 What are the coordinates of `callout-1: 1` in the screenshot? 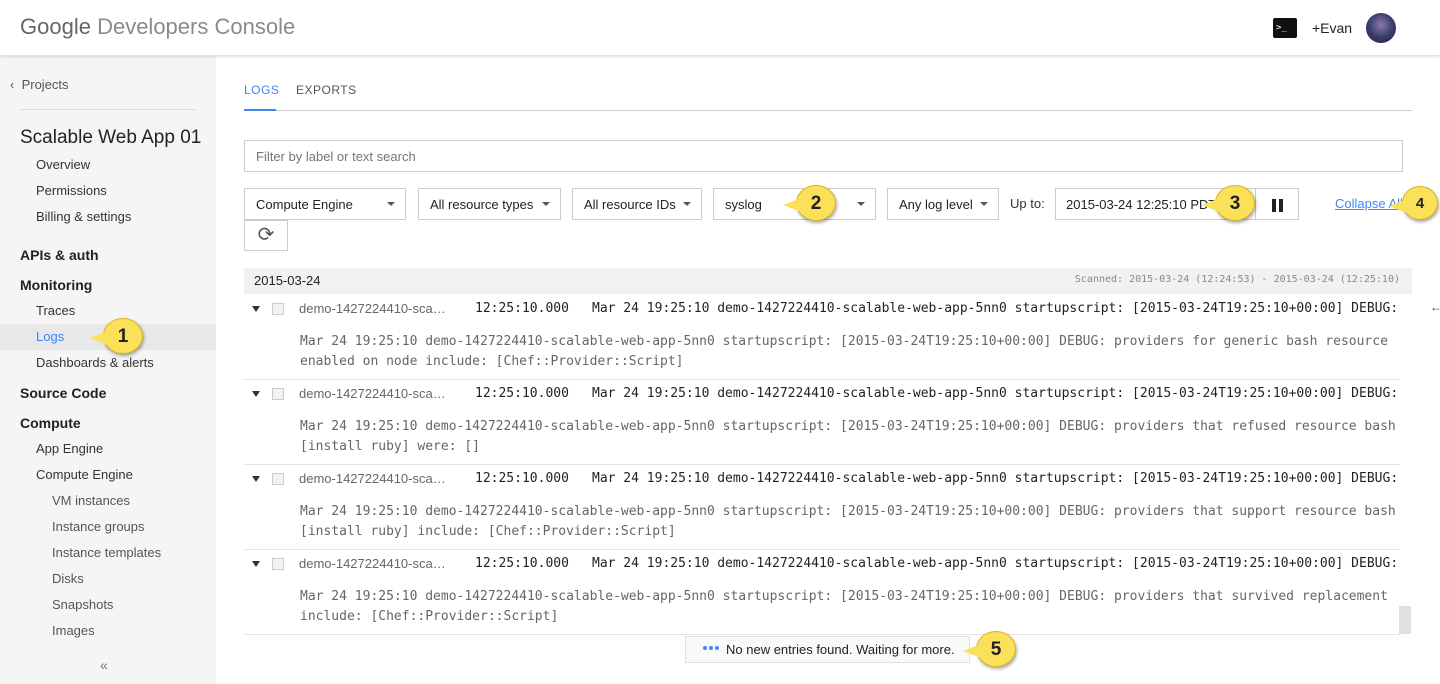 It's located at (116, 336).